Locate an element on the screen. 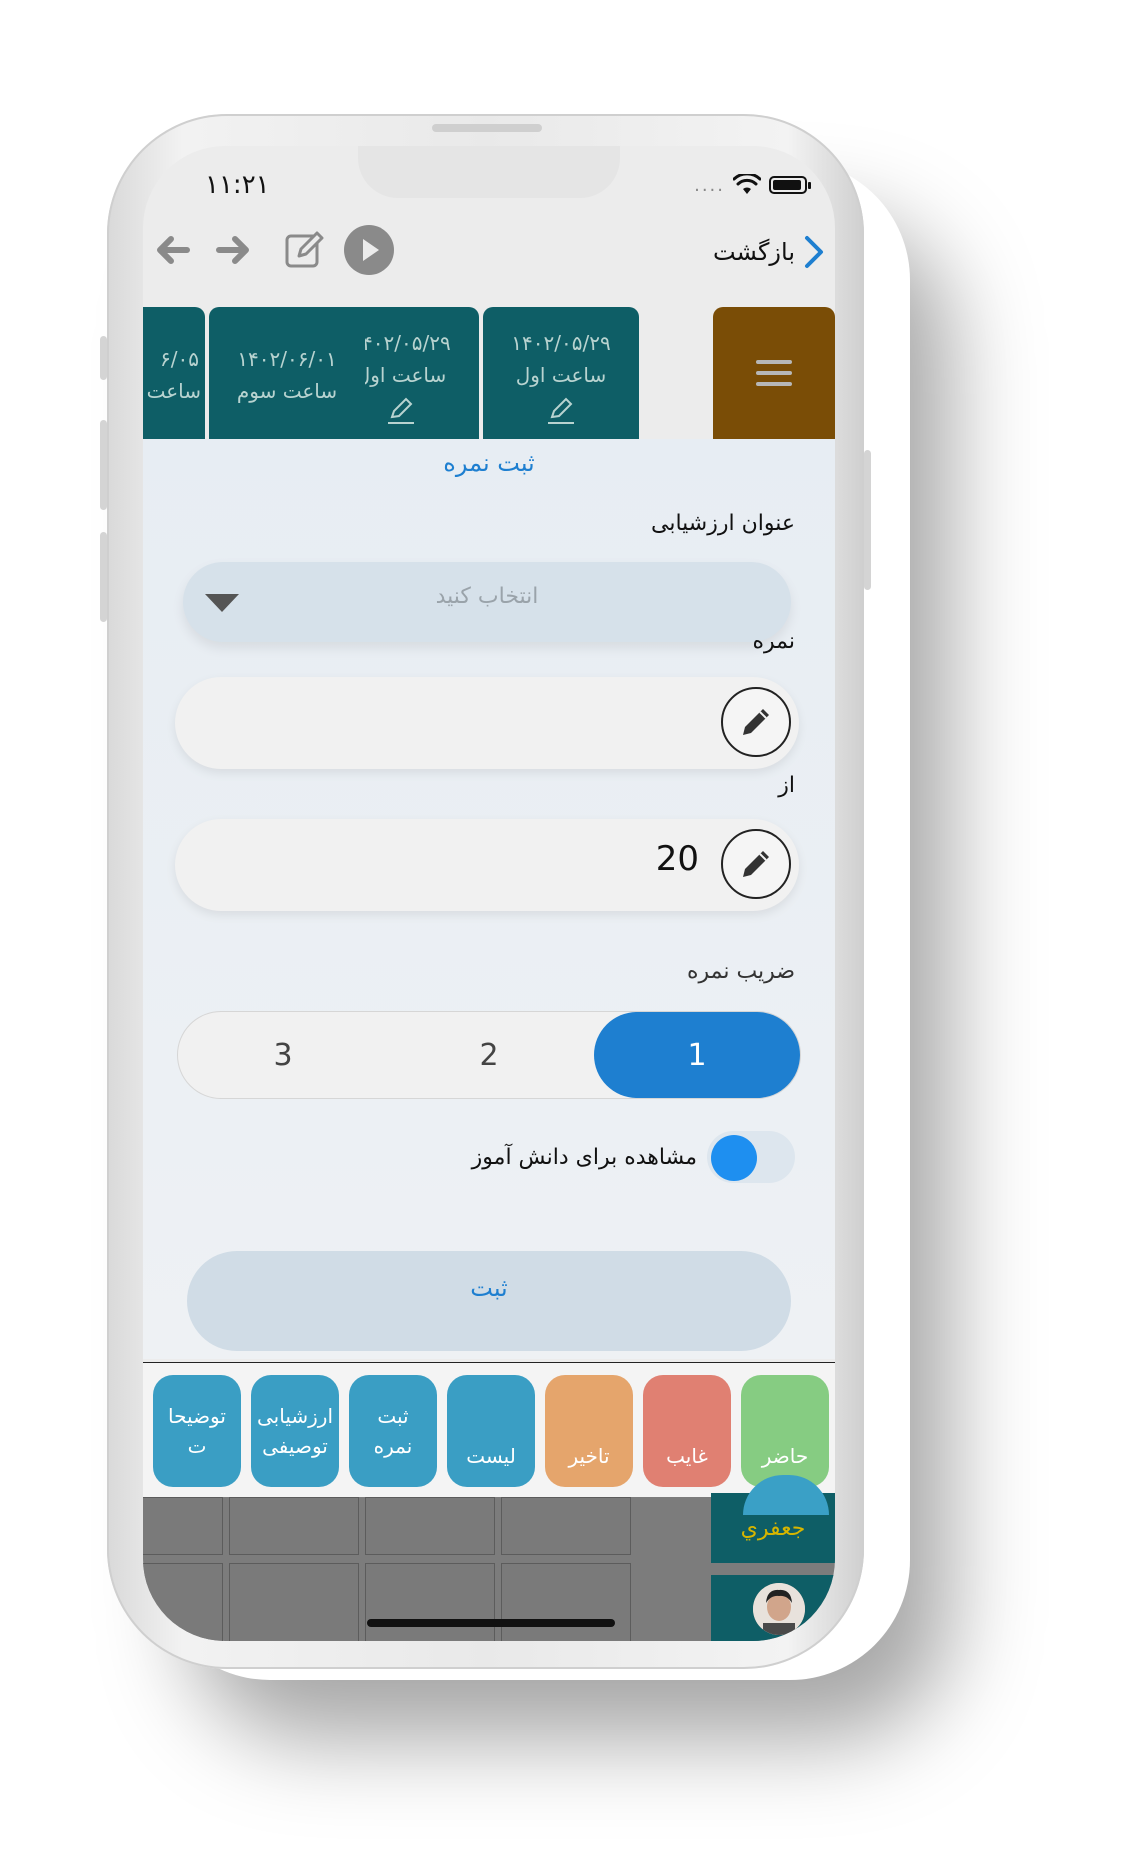  back-label: بازگشت is located at coordinates (754, 252).